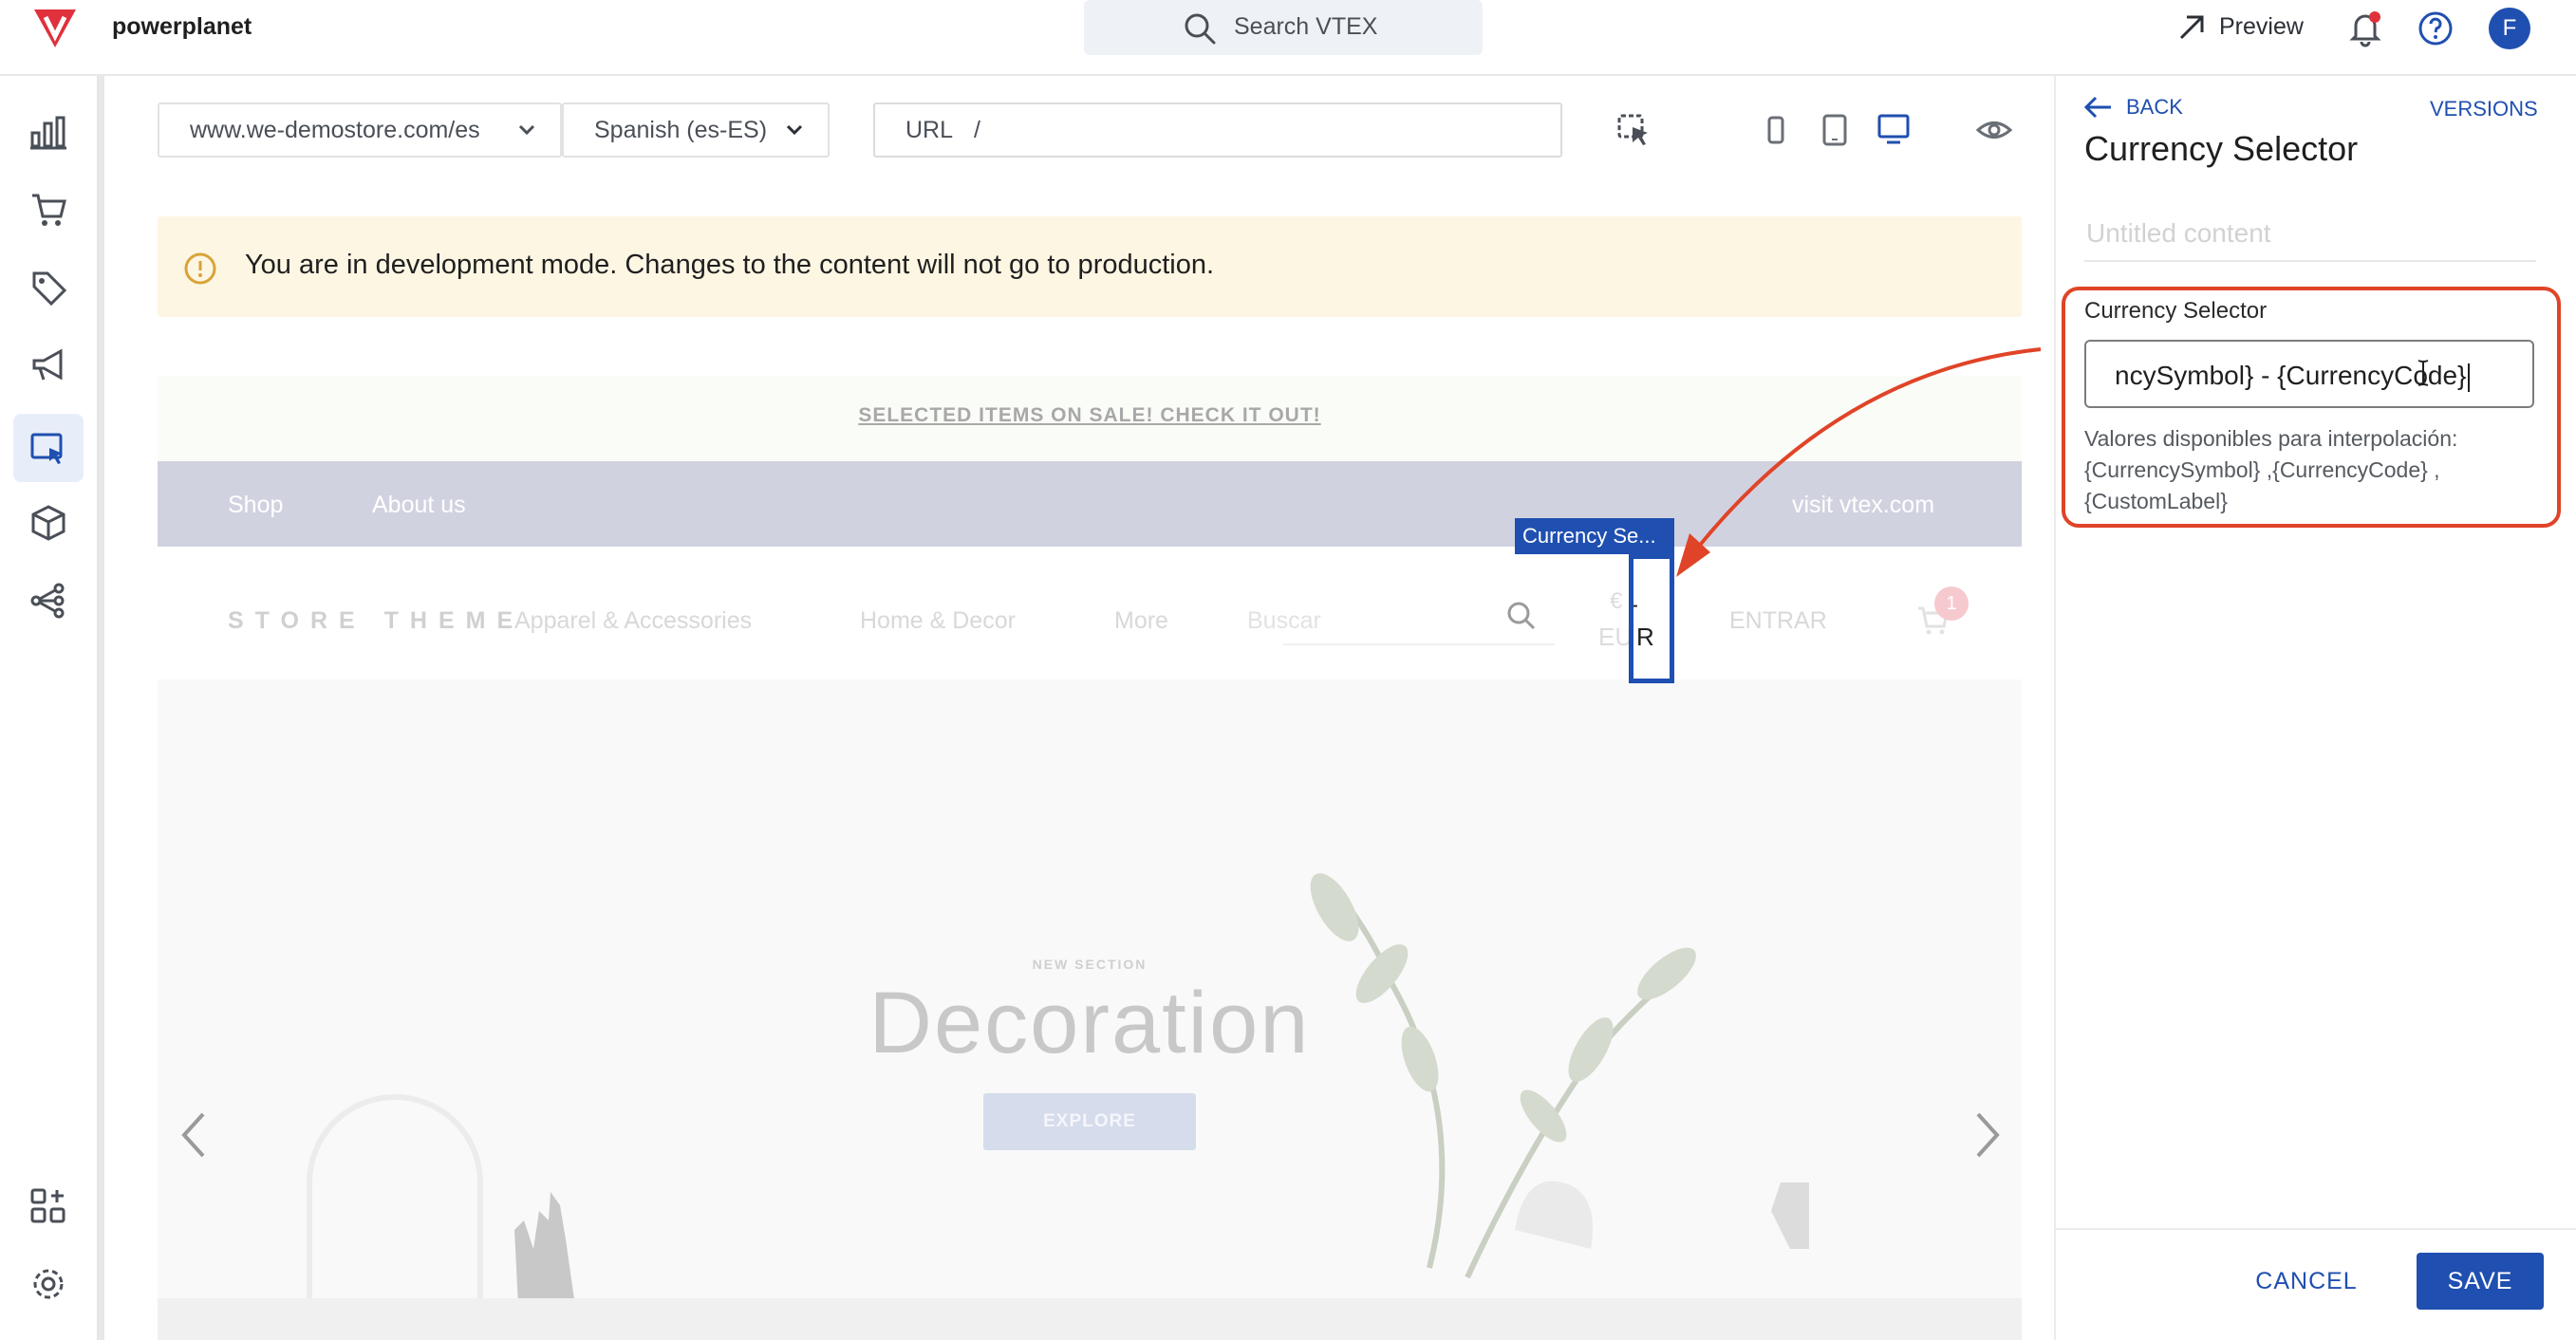  Describe the element at coordinates (101, 708) in the screenshot. I see `nav-divider` at that location.